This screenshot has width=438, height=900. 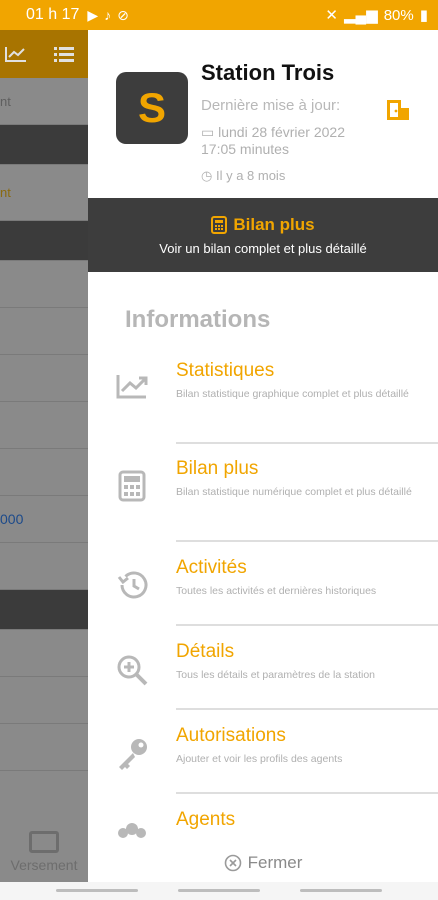 I want to click on close-circle-icon, so click(x=232, y=863).